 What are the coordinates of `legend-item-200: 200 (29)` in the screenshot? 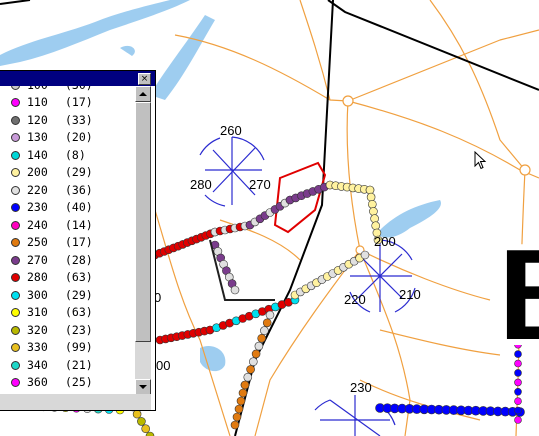 It's located at (67, 172).